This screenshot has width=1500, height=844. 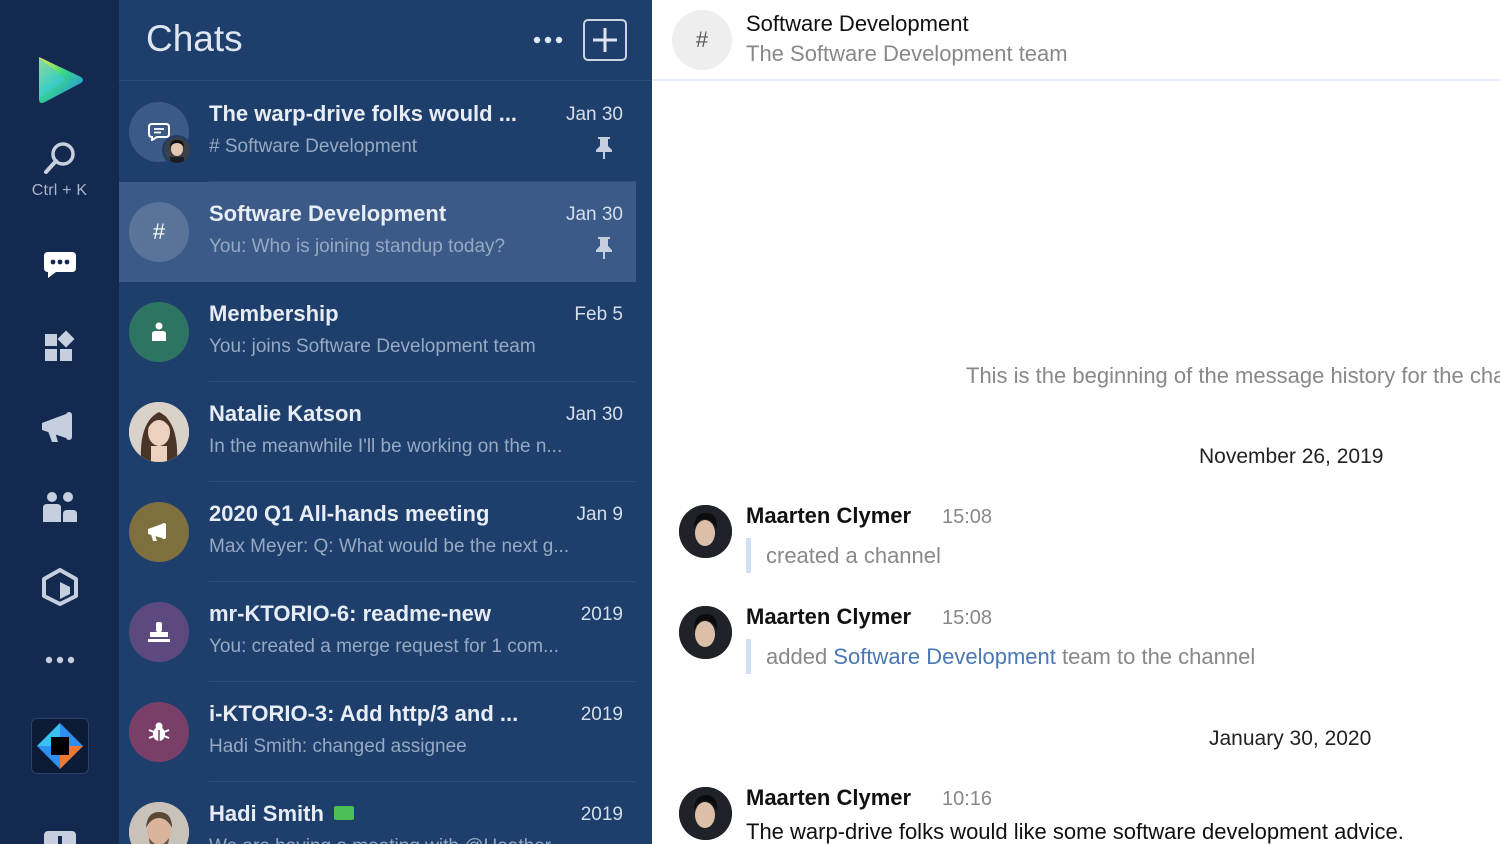 I want to click on apps-grid-icon, so click(x=59, y=345).